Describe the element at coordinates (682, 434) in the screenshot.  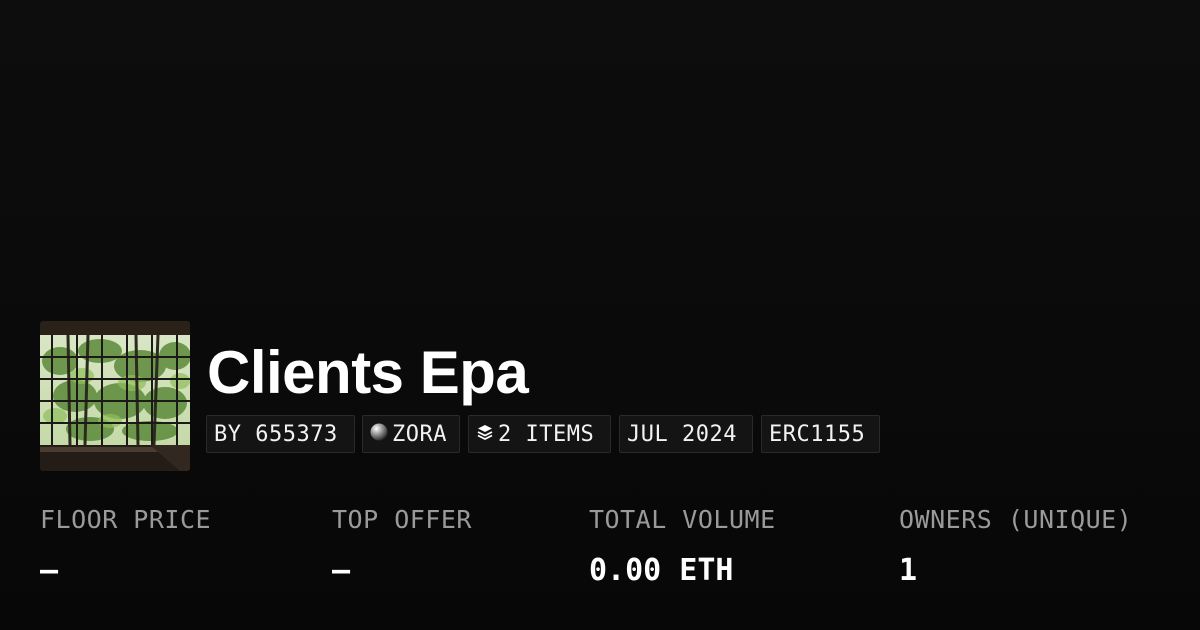
I see `date-label: JUL 2024` at that location.